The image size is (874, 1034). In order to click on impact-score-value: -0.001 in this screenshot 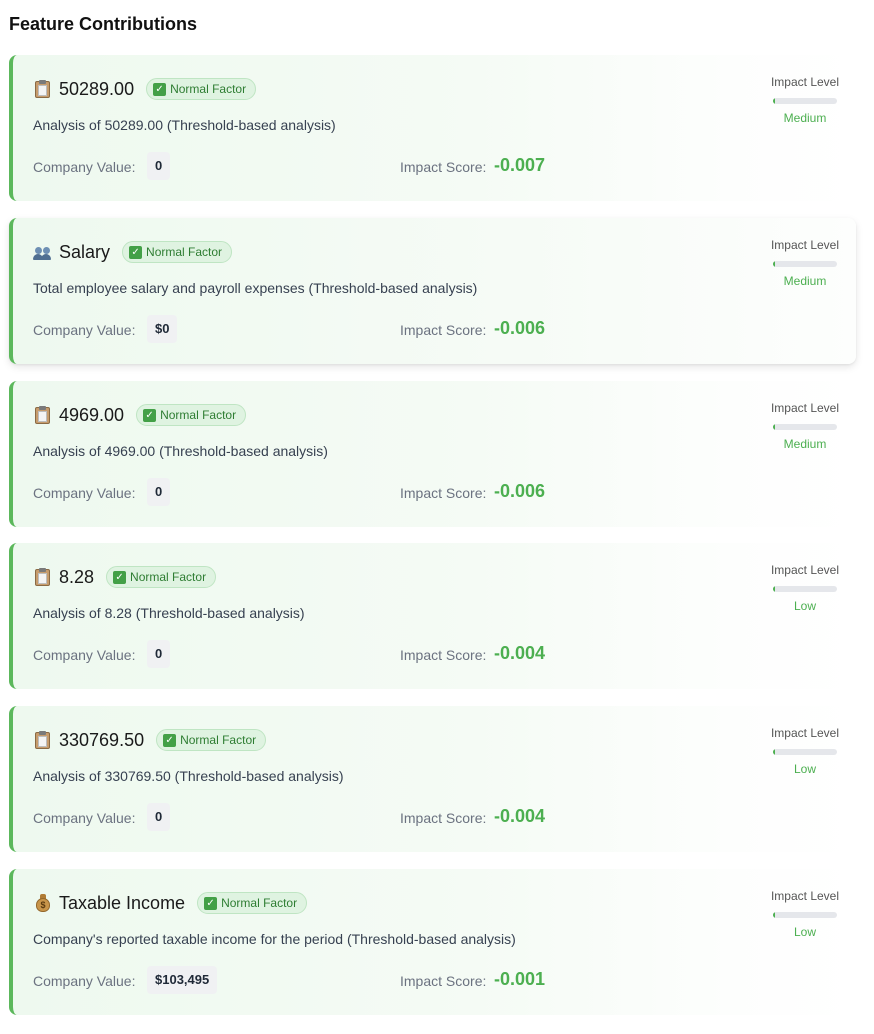, I will do `click(520, 979)`.